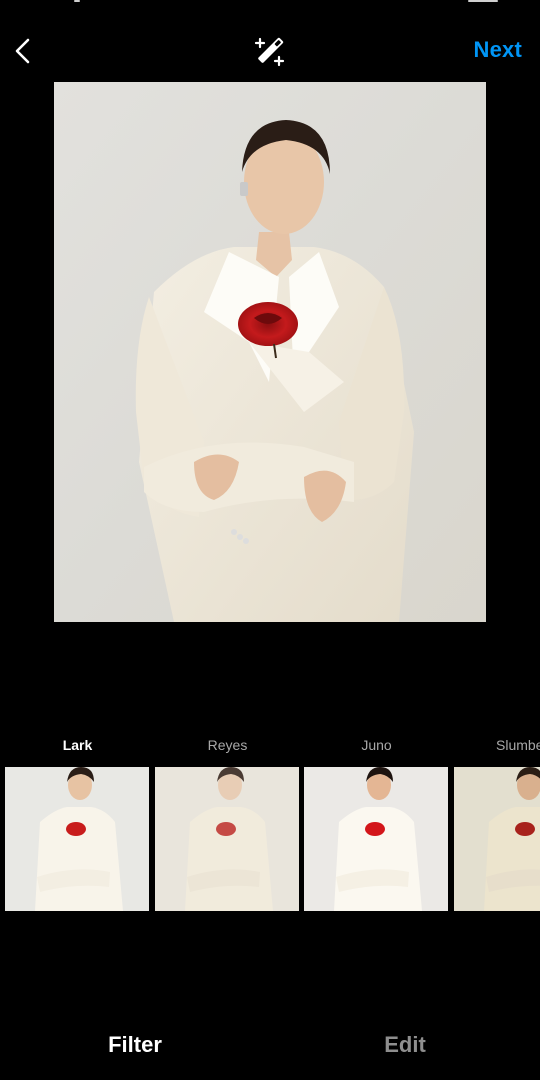  I want to click on tab-edit: Edit, so click(405, 1045).